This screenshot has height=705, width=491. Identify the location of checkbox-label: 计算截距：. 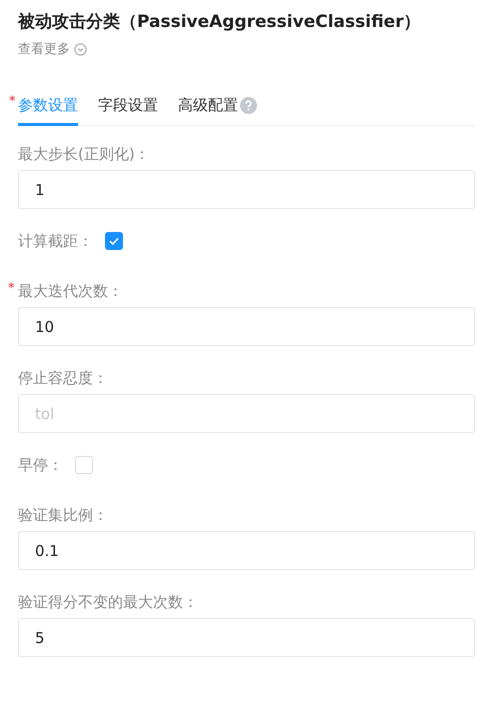
(55, 241).